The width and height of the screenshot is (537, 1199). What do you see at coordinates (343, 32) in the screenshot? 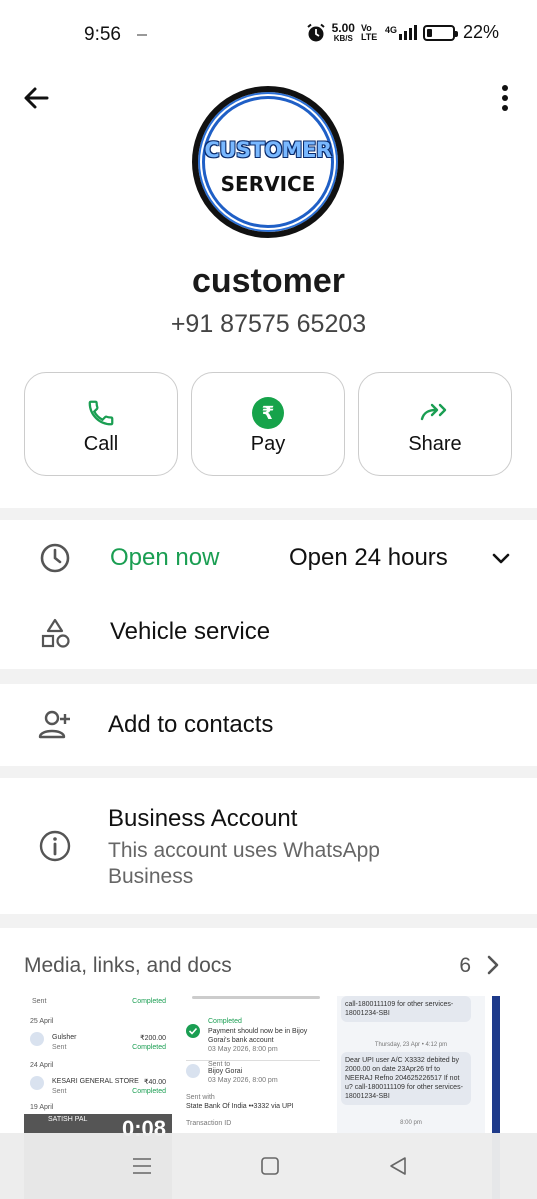
I see `network-speed: 5.00 KB/S` at bounding box center [343, 32].